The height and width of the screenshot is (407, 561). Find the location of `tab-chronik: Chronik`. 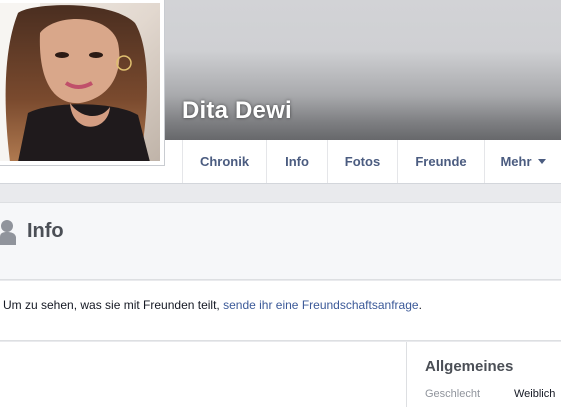

tab-chronik: Chronik is located at coordinates (224, 161).